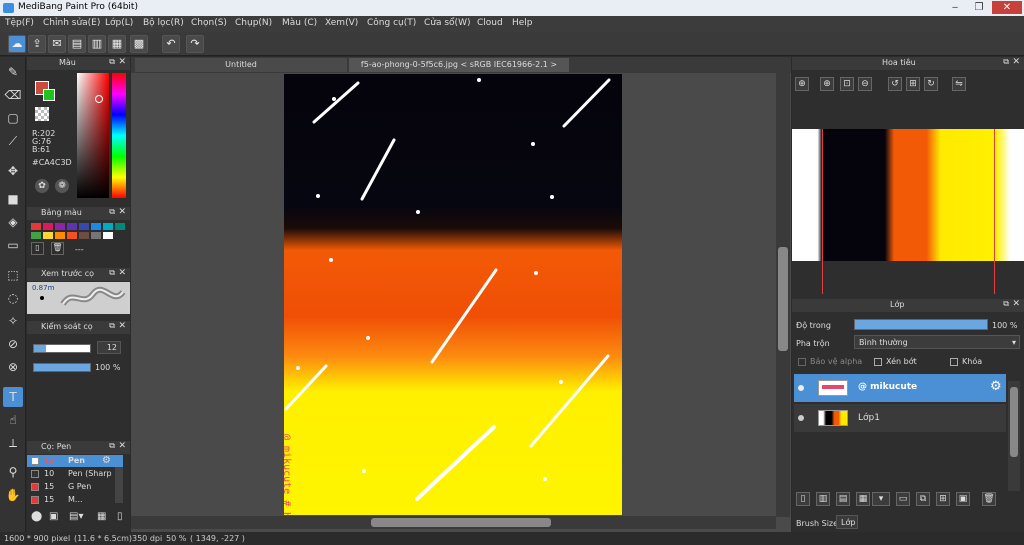  I want to click on menu-view: Xem(V), so click(341, 23).